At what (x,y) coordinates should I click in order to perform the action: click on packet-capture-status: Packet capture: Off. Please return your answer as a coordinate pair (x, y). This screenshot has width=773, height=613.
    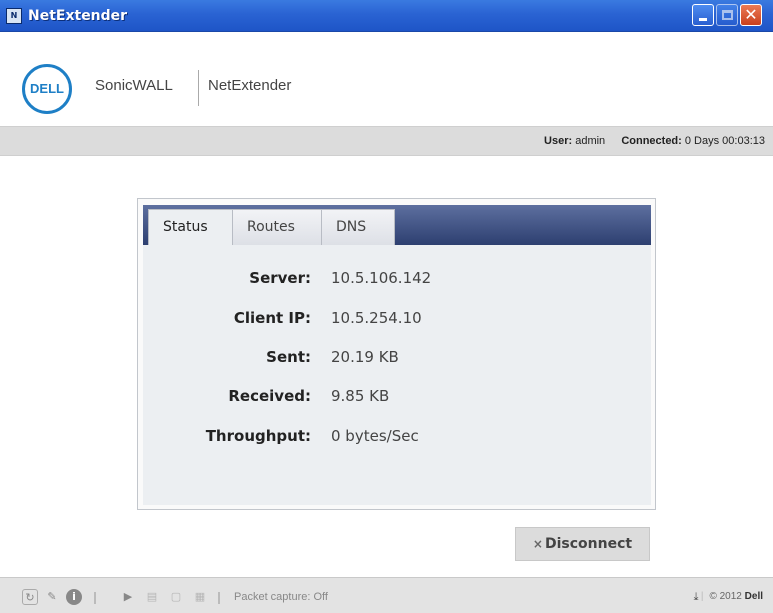
    Looking at the image, I should click on (281, 597).